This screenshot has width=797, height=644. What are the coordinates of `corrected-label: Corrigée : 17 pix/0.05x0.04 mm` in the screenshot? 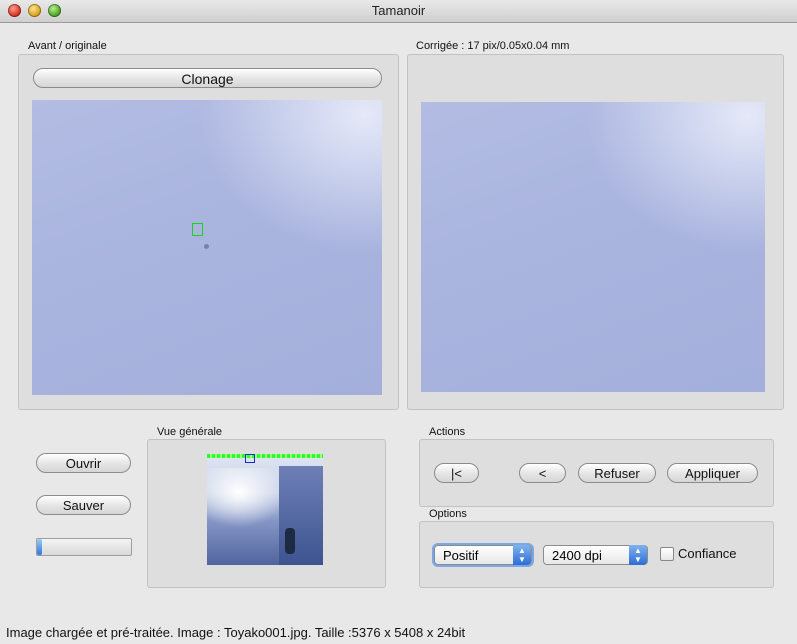 It's located at (493, 46).